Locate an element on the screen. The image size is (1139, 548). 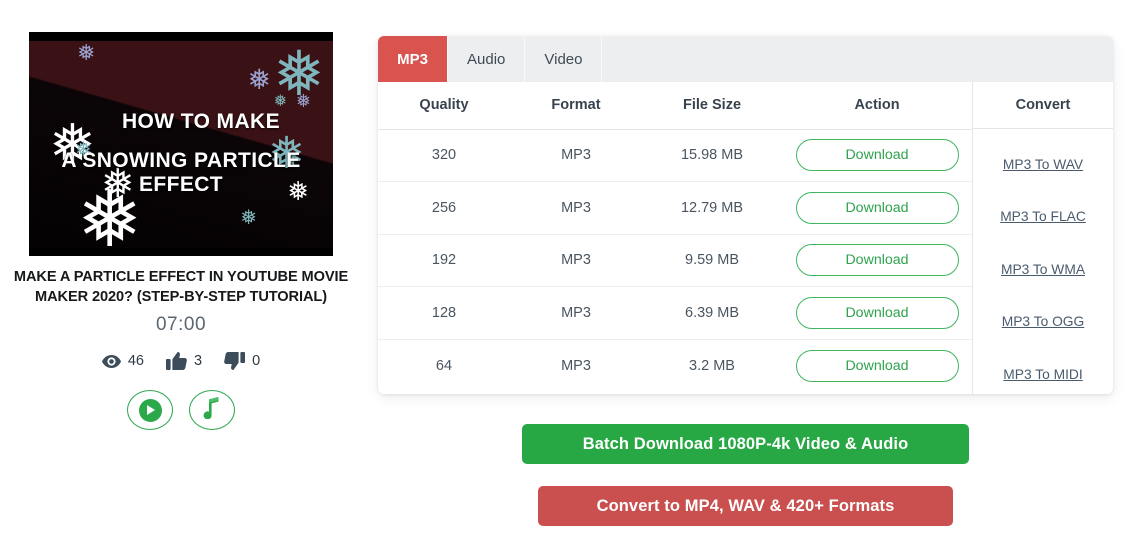
views-count: 46 is located at coordinates (135, 361).